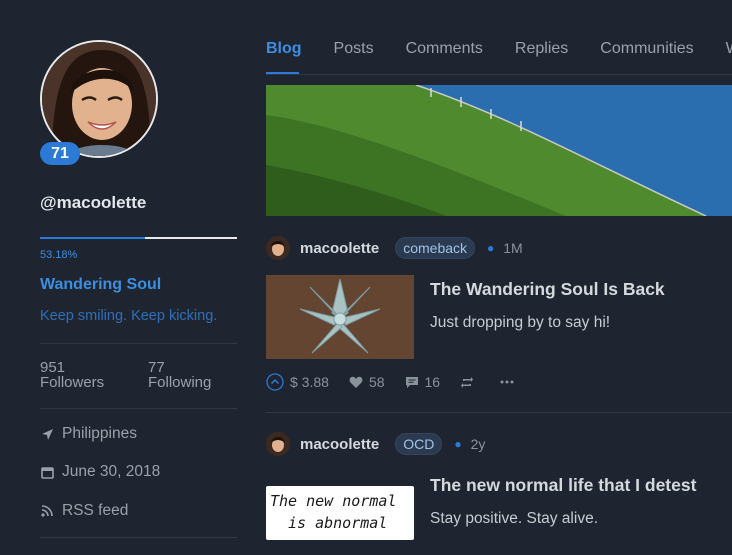 The image size is (732, 555). Describe the element at coordinates (129, 316) in the screenshot. I see `profile-about: Keep smiling. Keep kicking.` at that location.